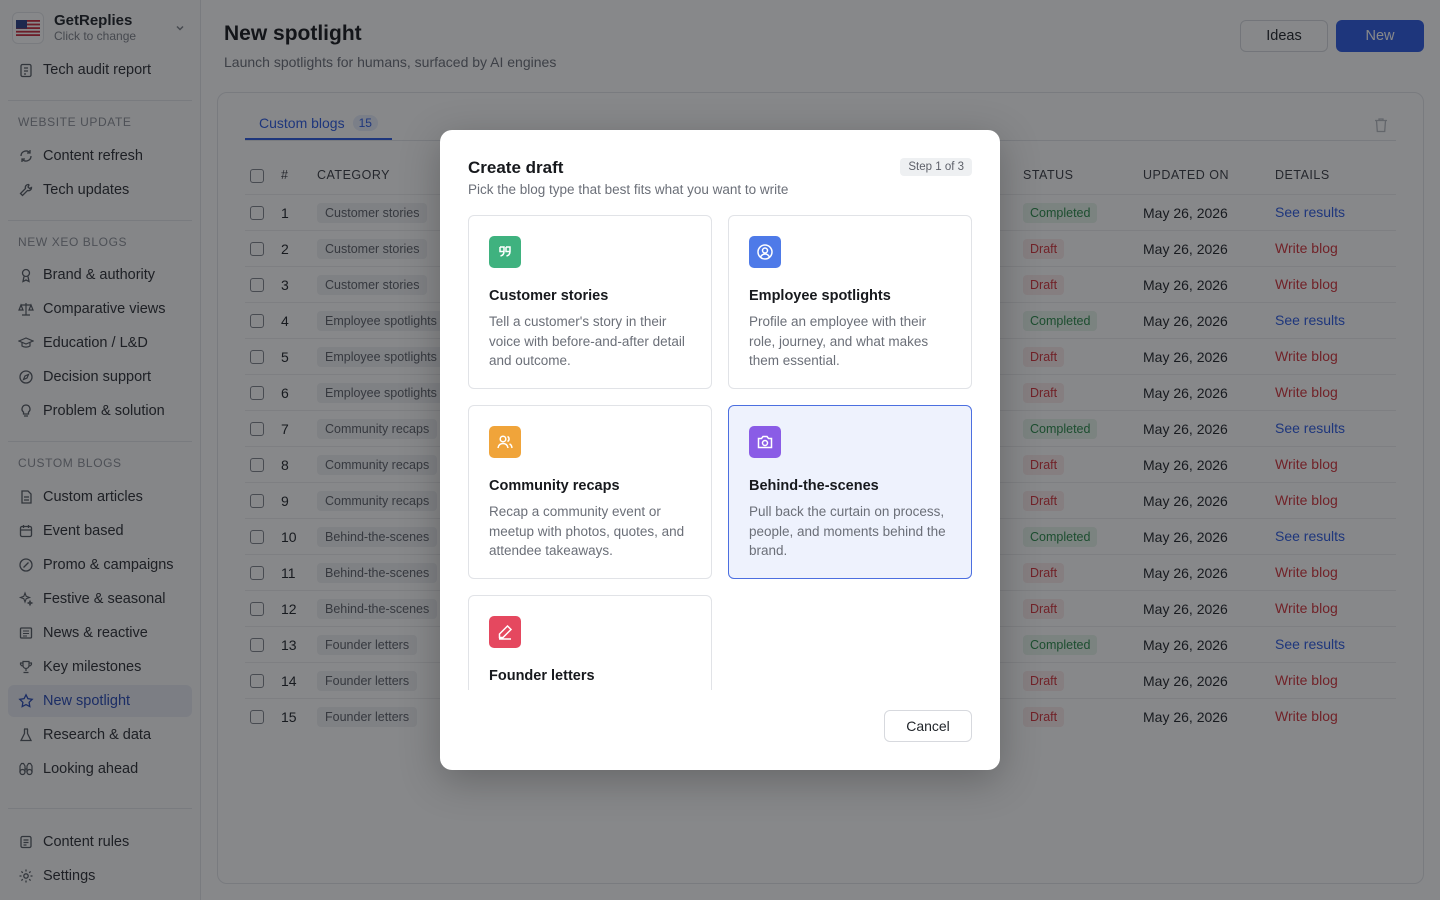 The height and width of the screenshot is (900, 1440). Describe the element at coordinates (936, 167) in the screenshot. I see `step-badge: Step 1 of 3` at that location.